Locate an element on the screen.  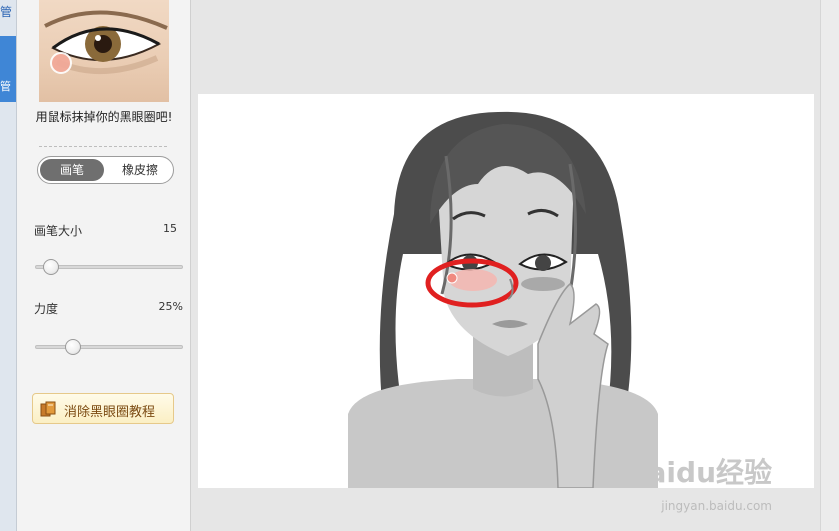
strength-slider is located at coordinates (109, 347).